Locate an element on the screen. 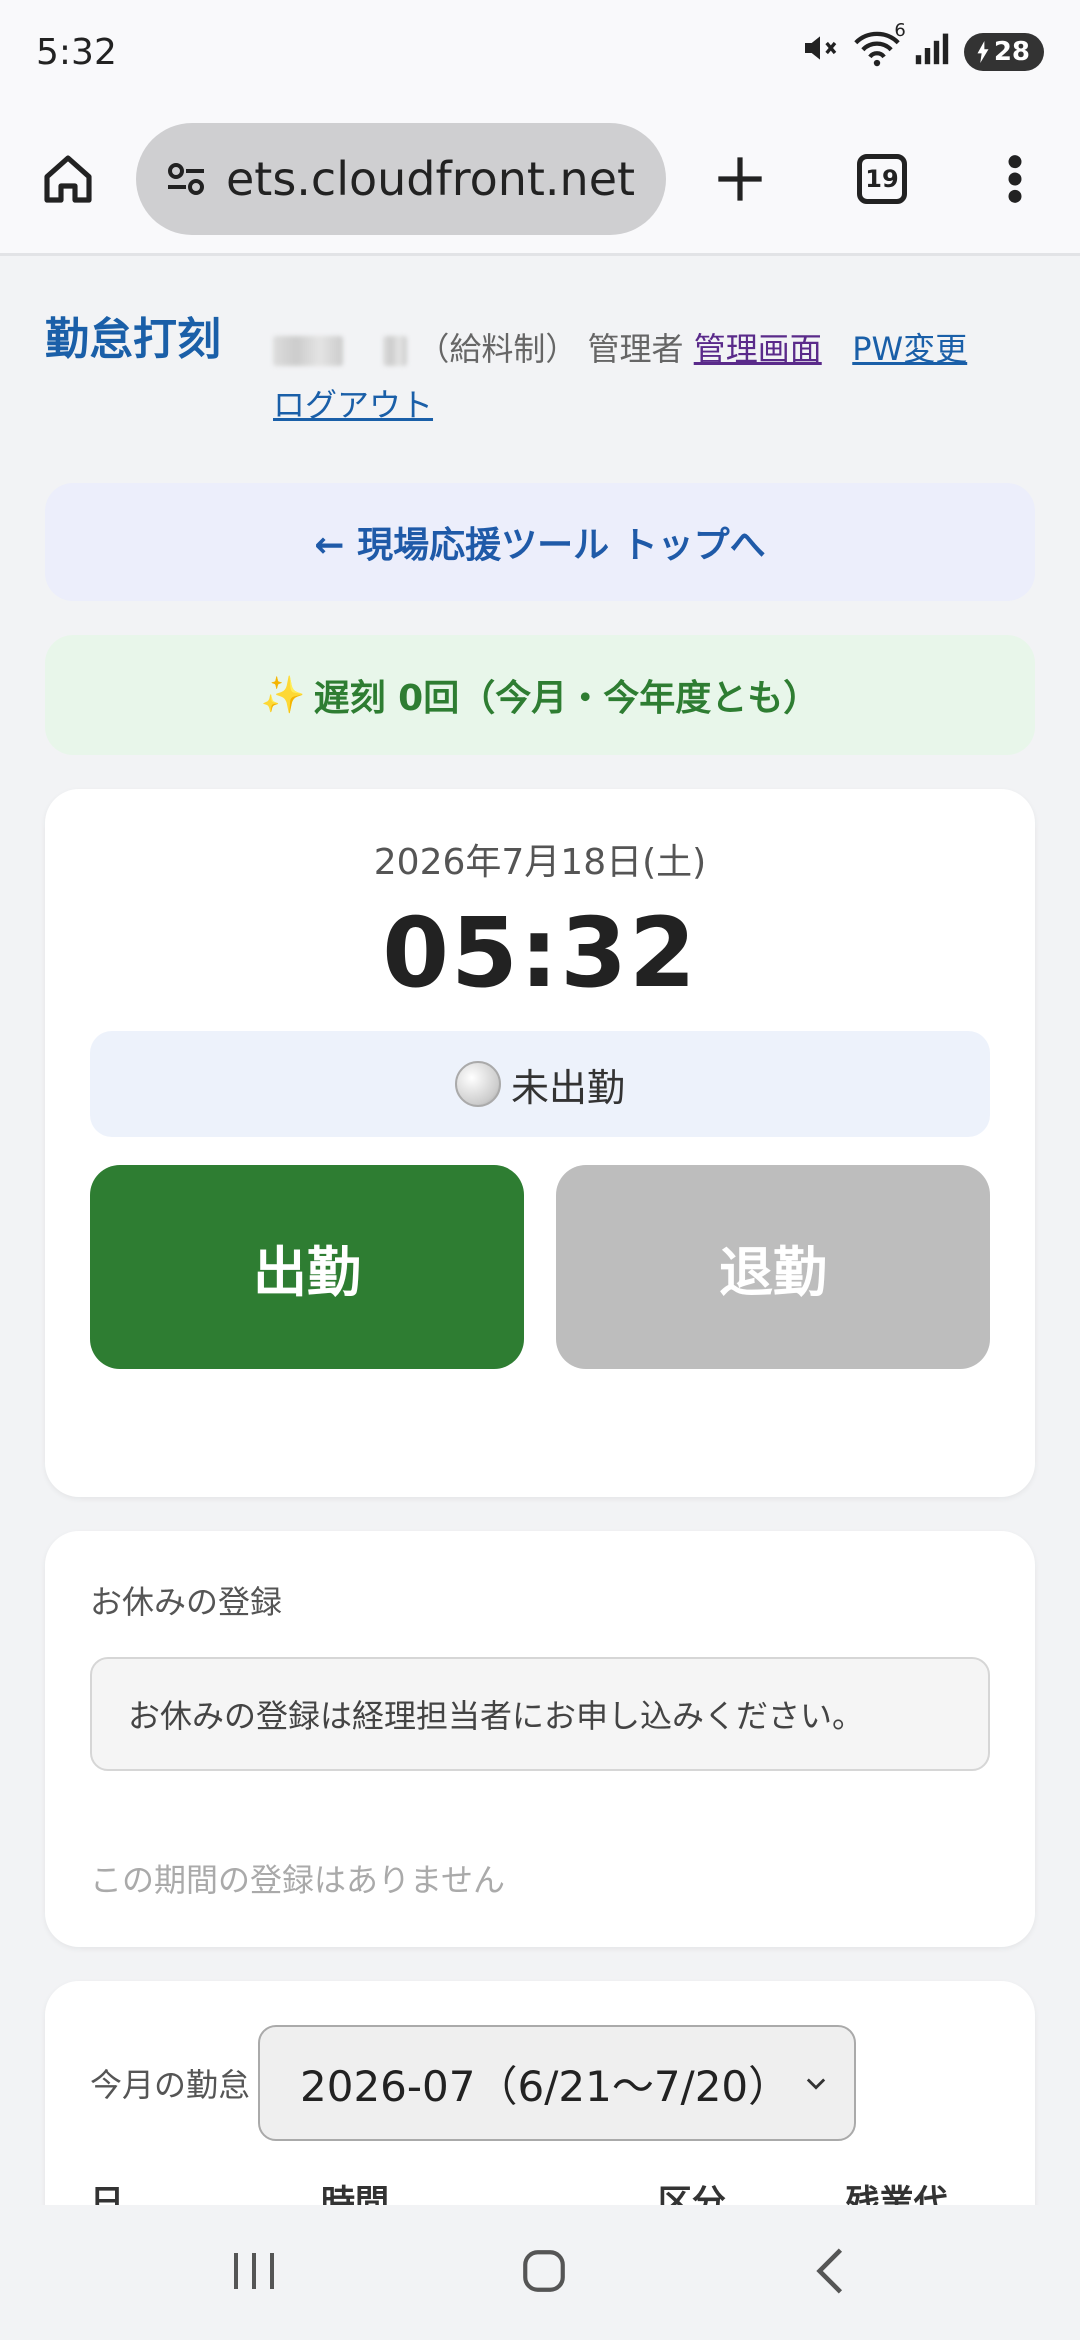 Image resolution: width=1080 pixels, height=2340 pixels. app-header: 勤怠打刻 （給料制） 管理者 管理画面 PW変更 ログアウト is located at coordinates (540, 366).